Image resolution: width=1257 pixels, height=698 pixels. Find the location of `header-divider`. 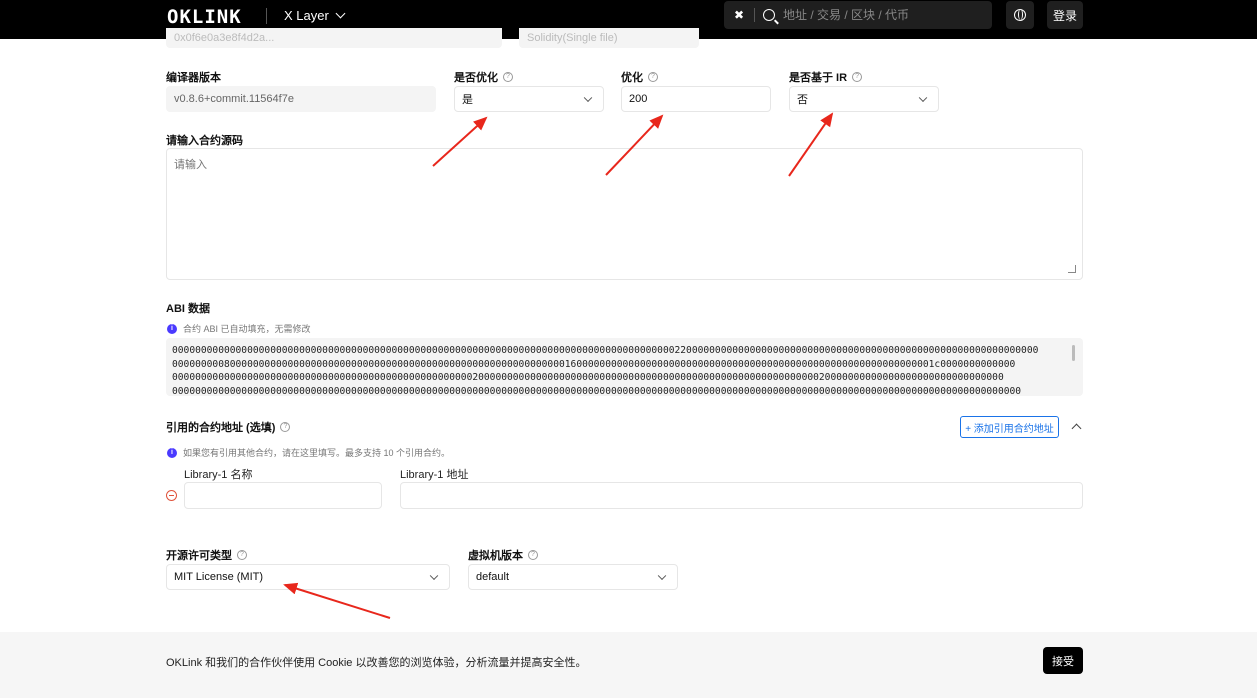

header-divider is located at coordinates (266, 16).